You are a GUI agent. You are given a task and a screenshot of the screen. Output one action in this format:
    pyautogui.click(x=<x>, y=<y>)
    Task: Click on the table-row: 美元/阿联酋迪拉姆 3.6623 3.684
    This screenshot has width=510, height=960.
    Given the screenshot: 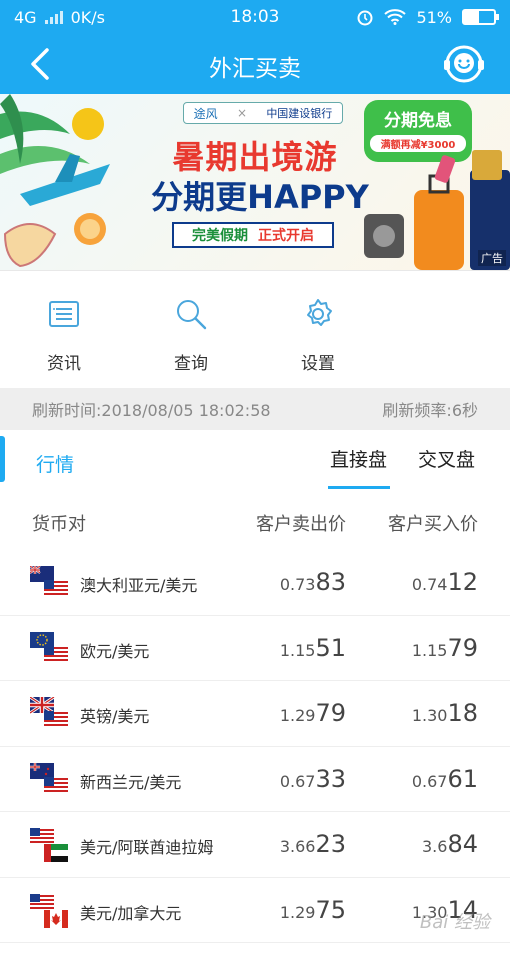 What is the action you would take?
    pyautogui.click(x=255, y=845)
    